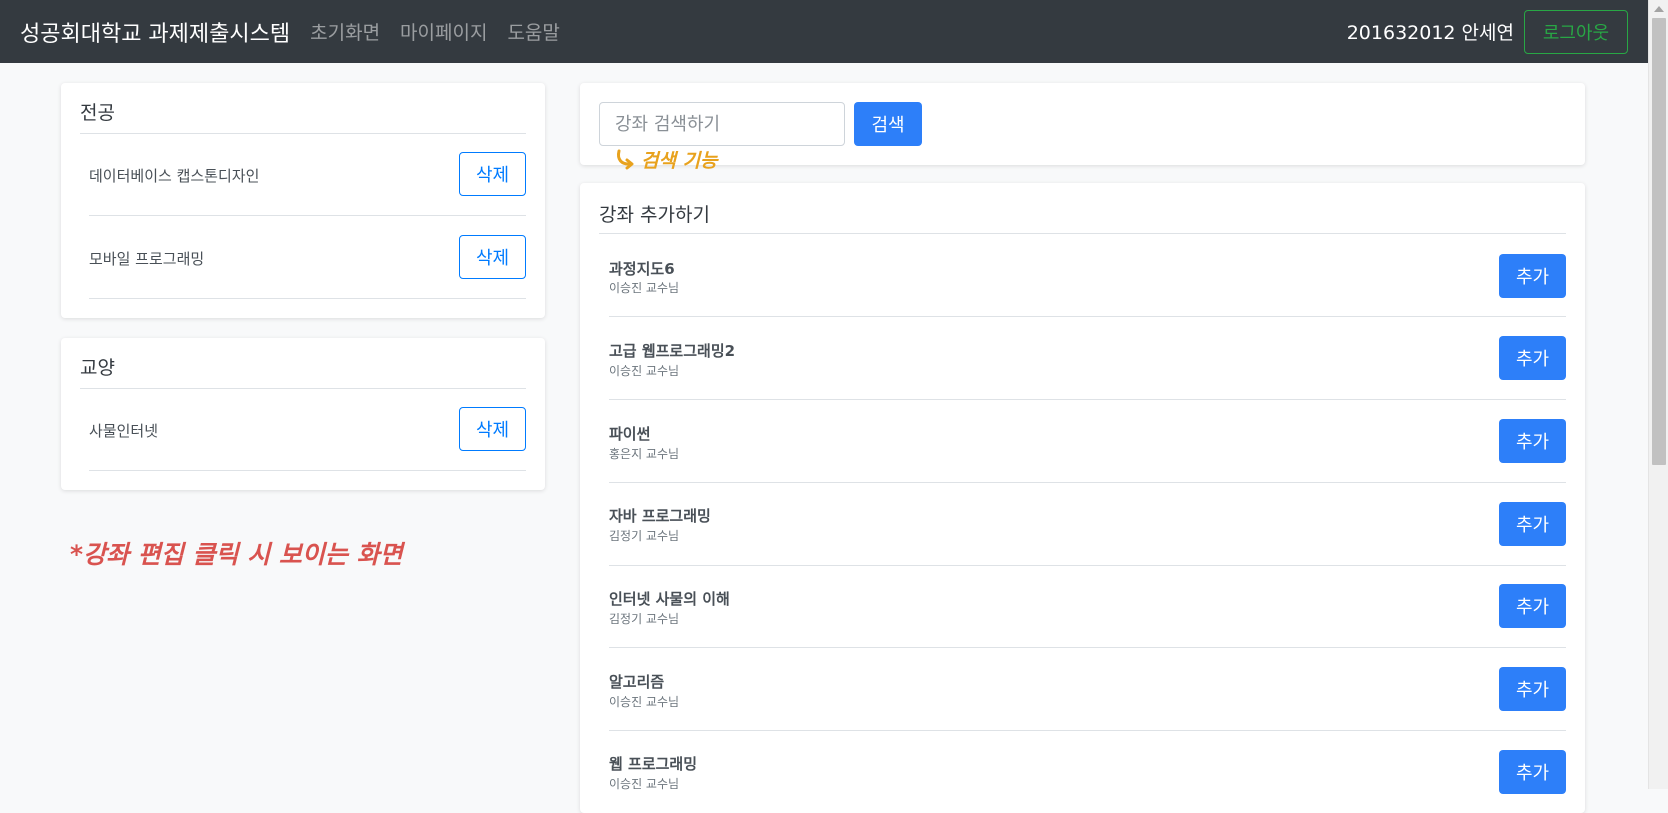 The height and width of the screenshot is (813, 1668). What do you see at coordinates (97, 368) in the screenshot?
I see `general-card-title: 교양` at bounding box center [97, 368].